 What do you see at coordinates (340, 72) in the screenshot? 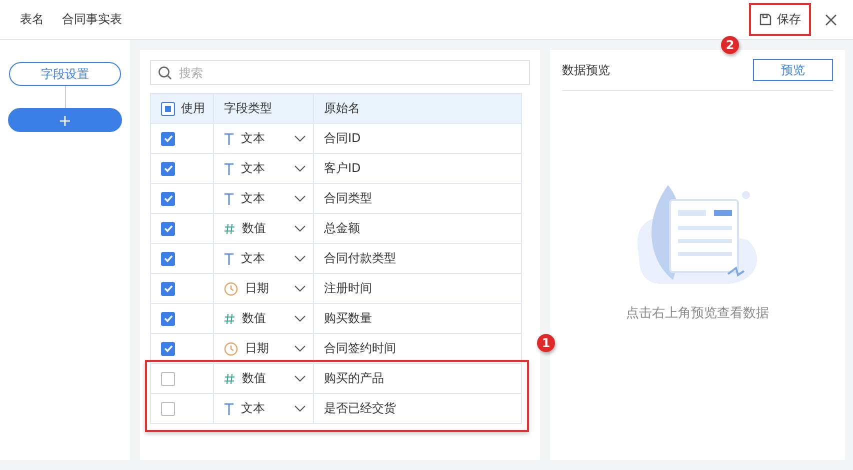
I see `search-field: 搜索` at bounding box center [340, 72].